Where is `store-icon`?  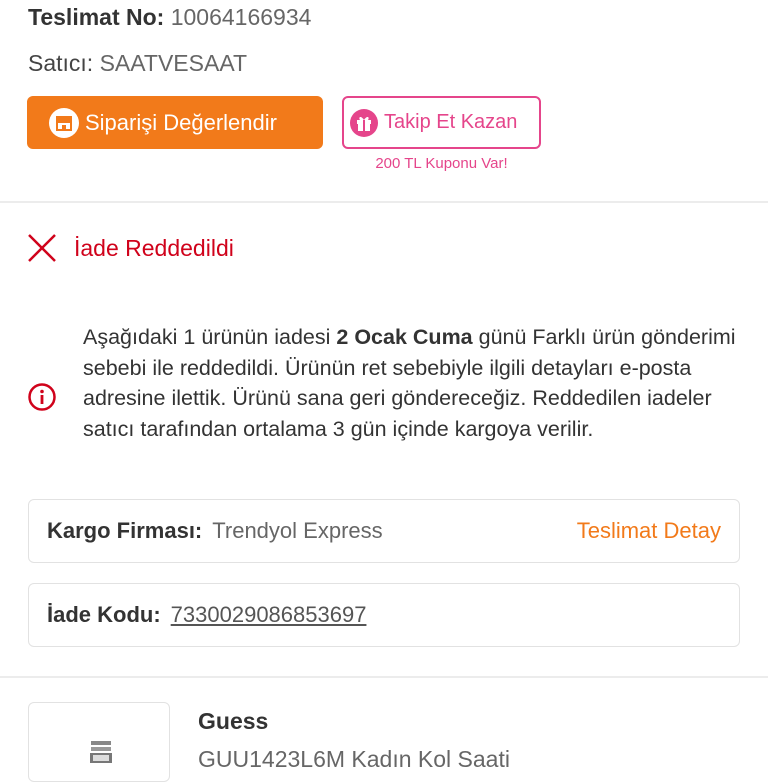
store-icon is located at coordinates (64, 122).